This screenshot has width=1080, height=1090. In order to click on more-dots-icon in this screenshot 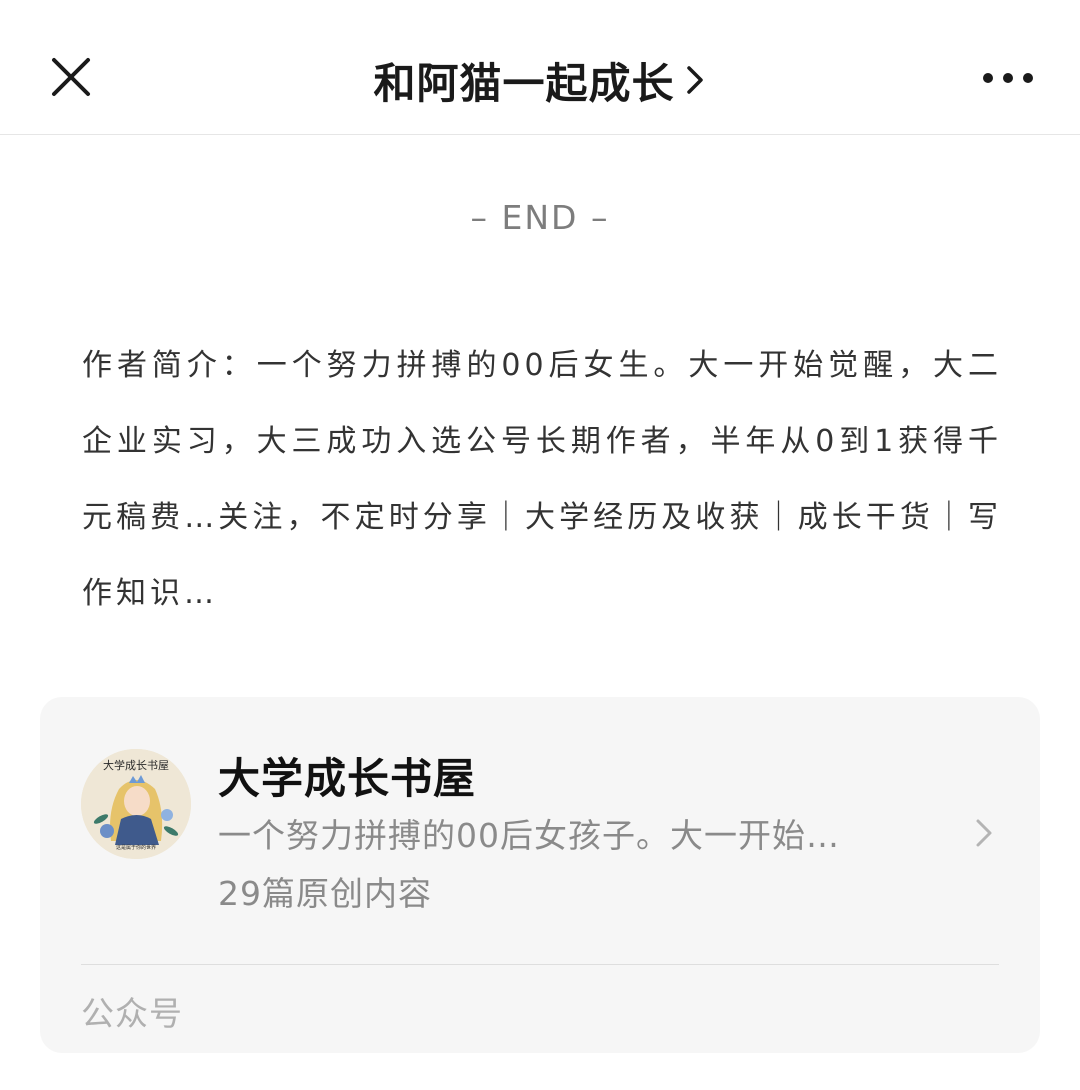, I will do `click(1008, 78)`.